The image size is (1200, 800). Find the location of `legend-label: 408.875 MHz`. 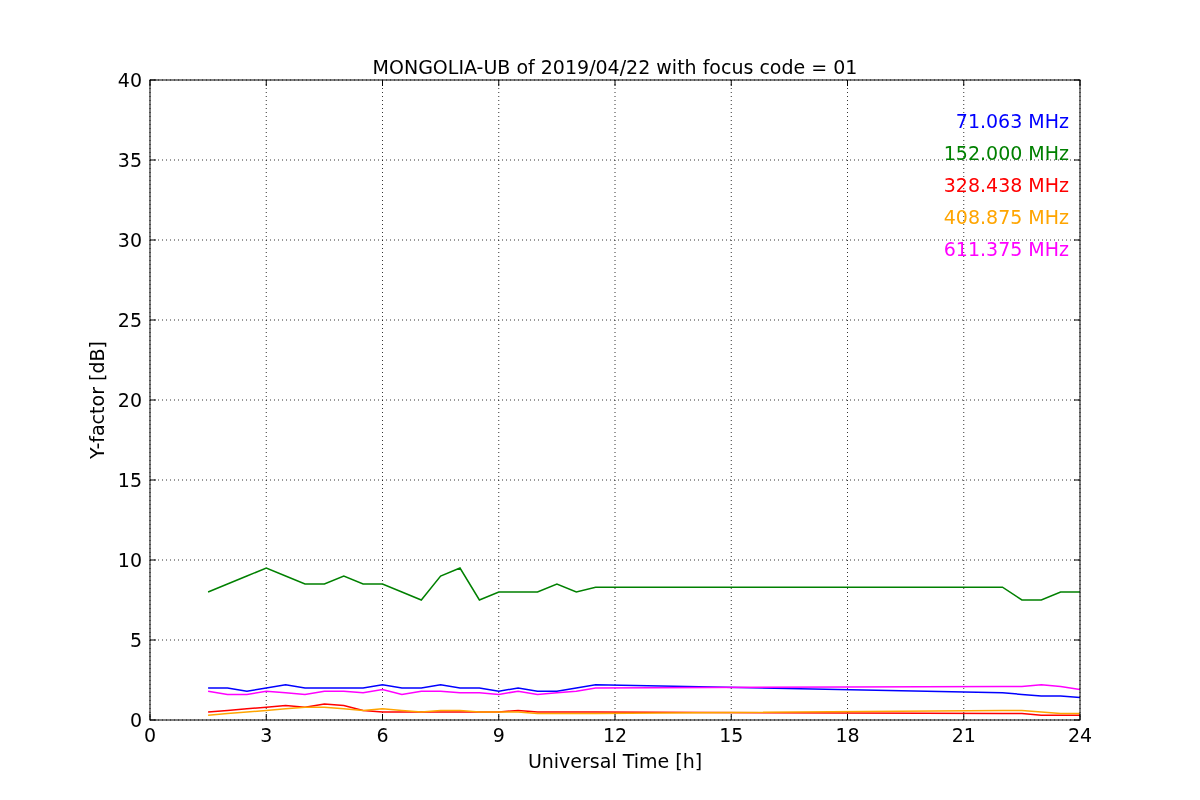

legend-label: 408.875 MHz is located at coordinates (1006, 217).